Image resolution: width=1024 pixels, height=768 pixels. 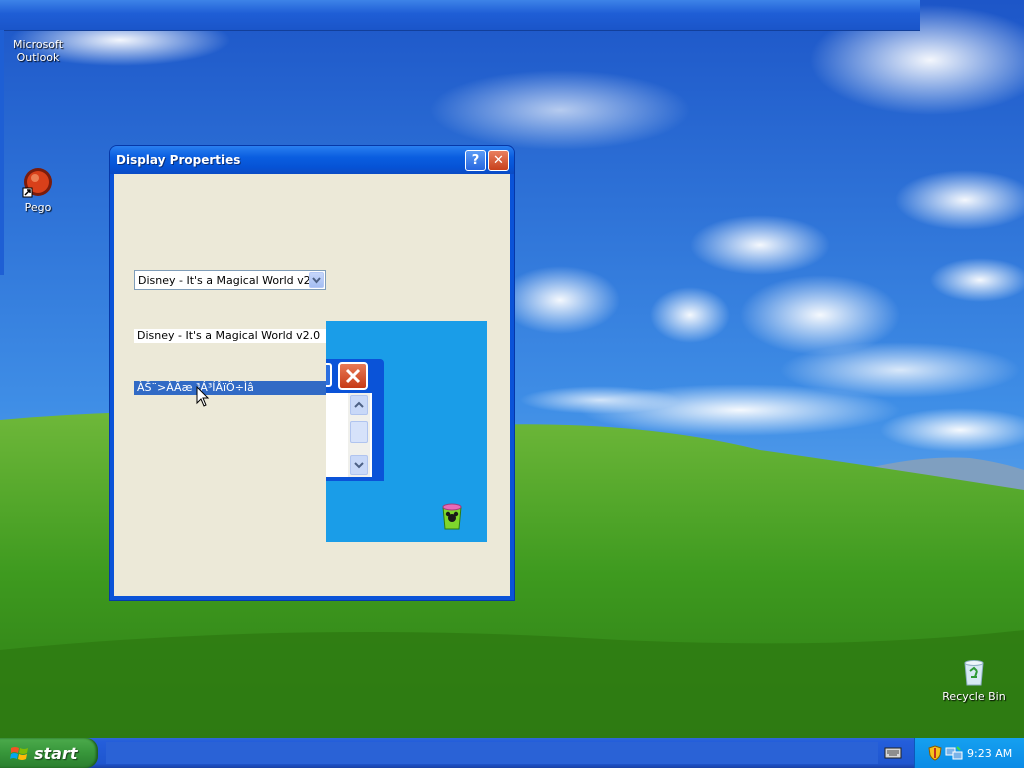 What do you see at coordinates (353, 376) in the screenshot?
I see `preview-close-icon` at bounding box center [353, 376].